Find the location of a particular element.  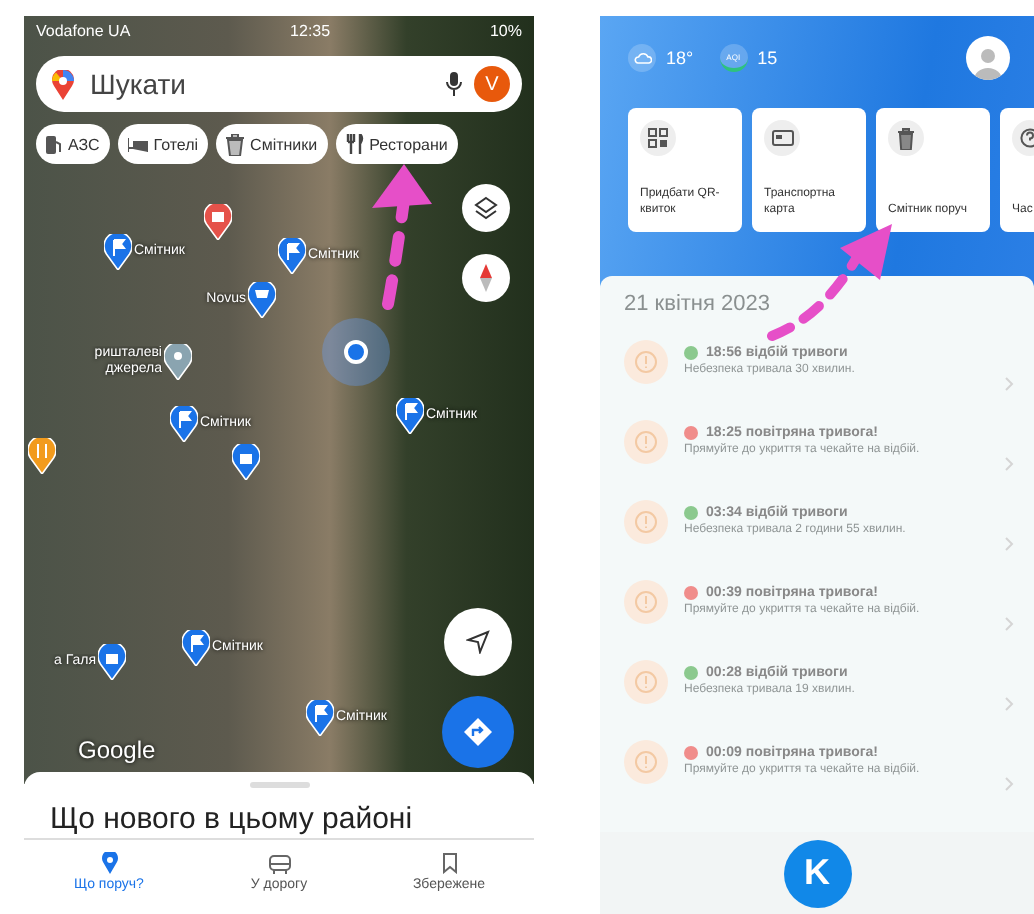

search-field: Шукати V is located at coordinates (279, 84).